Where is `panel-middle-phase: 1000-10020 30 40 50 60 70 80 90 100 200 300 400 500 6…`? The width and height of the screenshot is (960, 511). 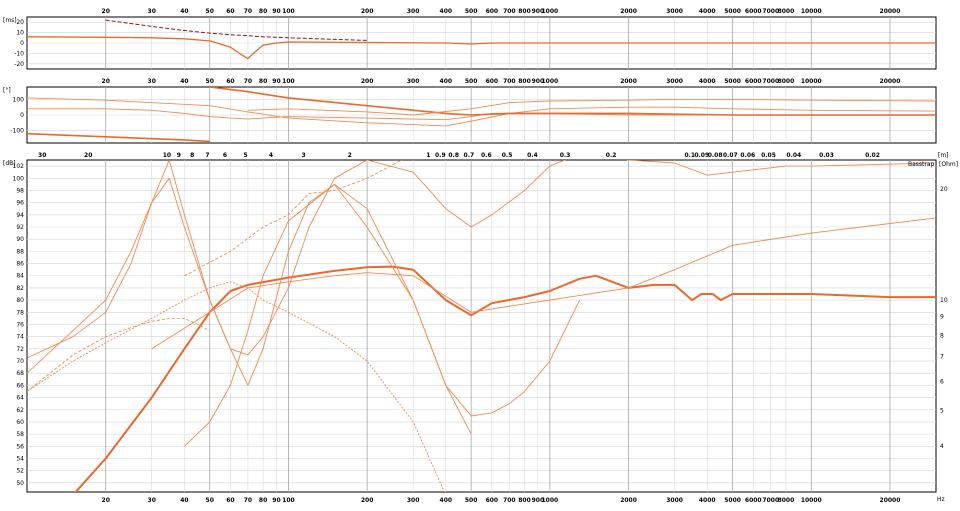 panel-middle-phase: 1000-10020 30 40 50 60 70 80 90 100 200 300 400 500 6… is located at coordinates (470, 111).